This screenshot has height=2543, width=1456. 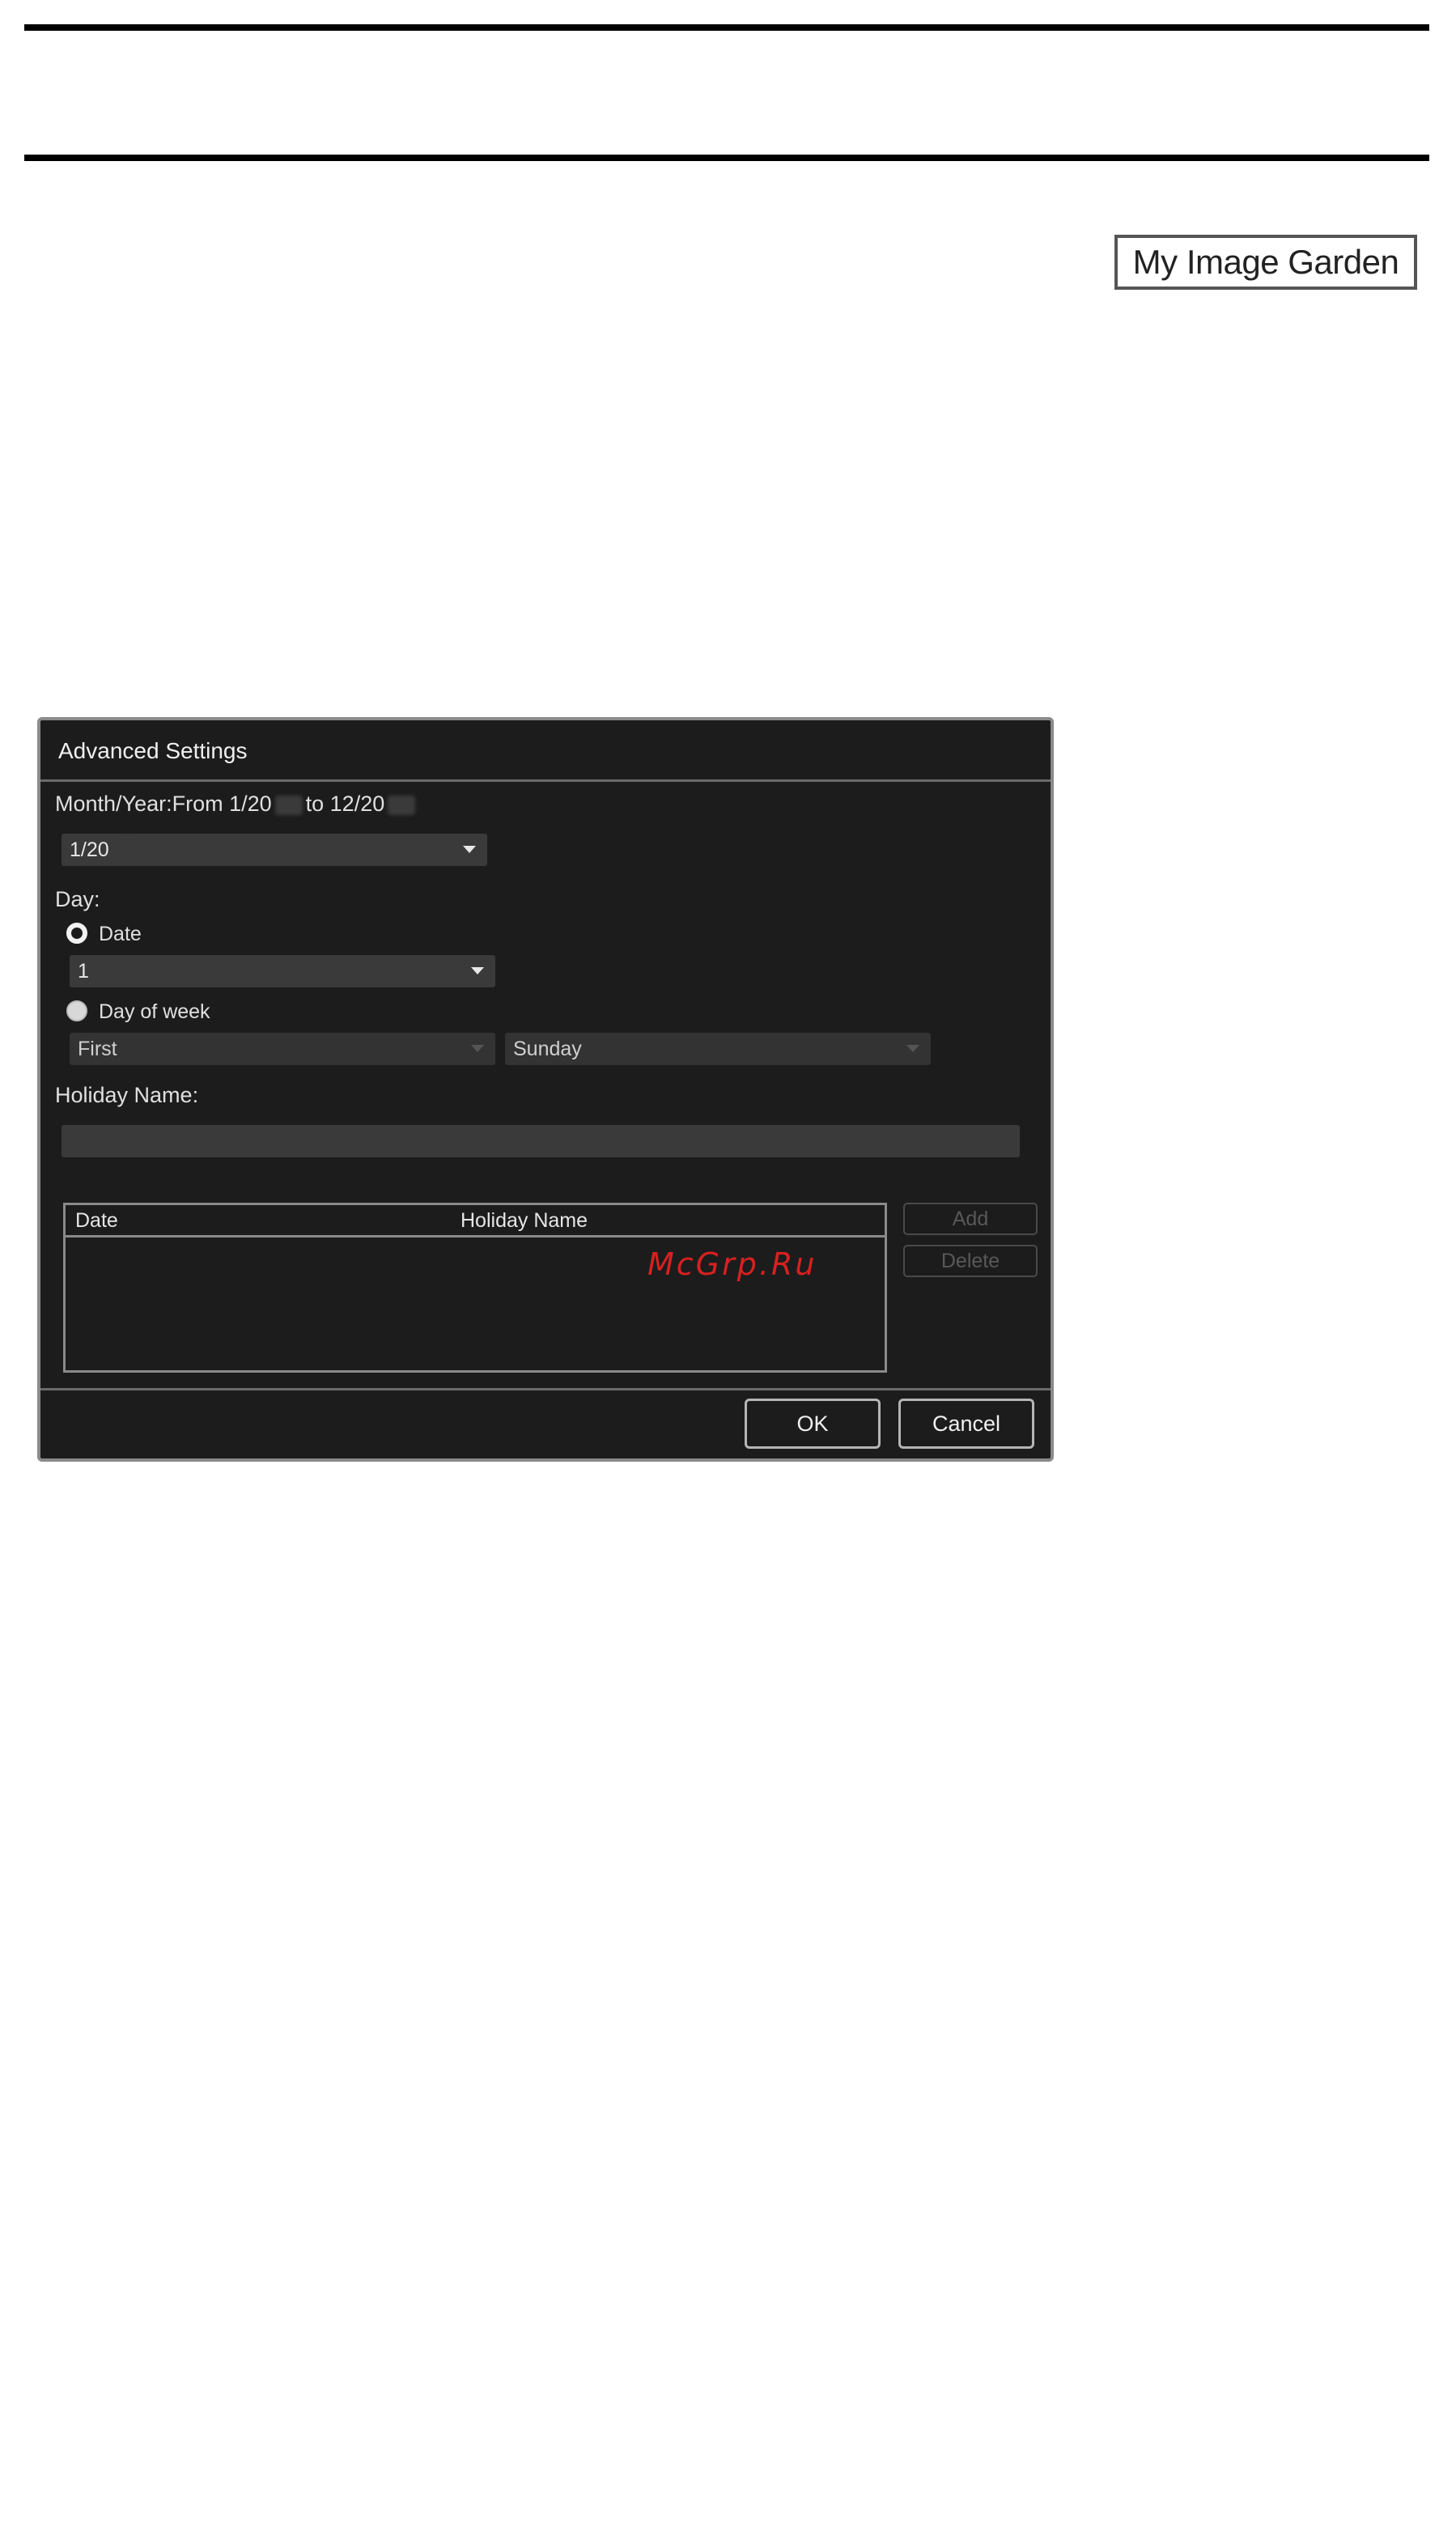 What do you see at coordinates (732, 1264) in the screenshot?
I see `watermark-text: McGrp.Ru` at bounding box center [732, 1264].